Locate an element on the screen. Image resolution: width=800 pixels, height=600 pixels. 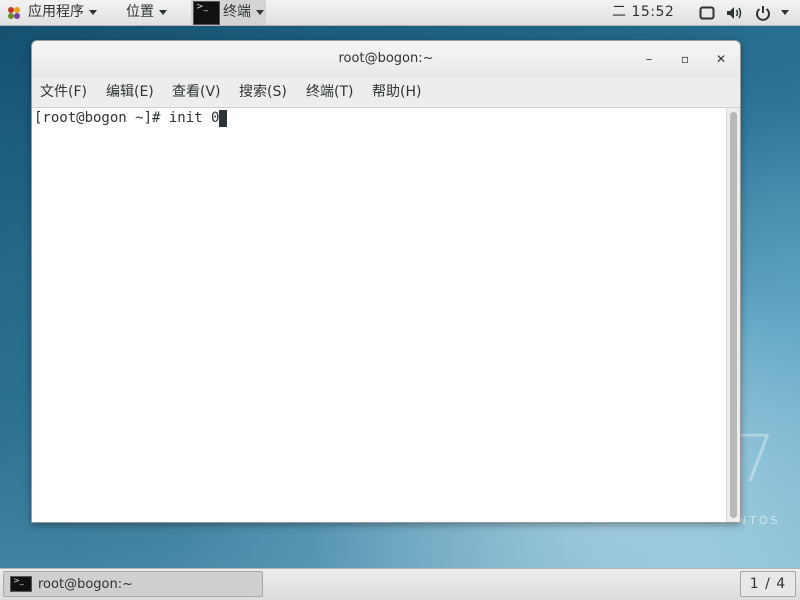
clock: 二 15:52 is located at coordinates (643, 12).